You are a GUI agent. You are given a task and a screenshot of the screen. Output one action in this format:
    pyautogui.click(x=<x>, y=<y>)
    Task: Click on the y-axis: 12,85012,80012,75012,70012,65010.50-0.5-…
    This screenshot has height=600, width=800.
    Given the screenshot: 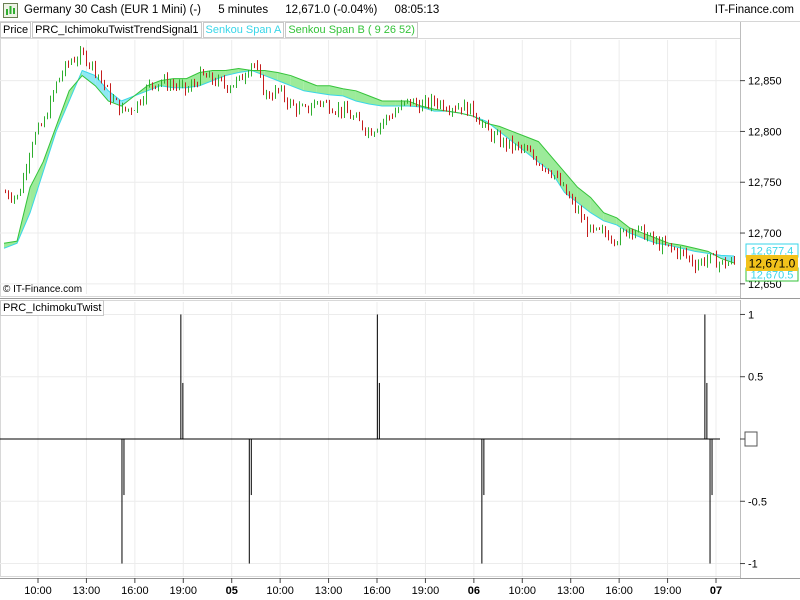 What is the action you would take?
    pyautogui.click(x=761, y=323)
    